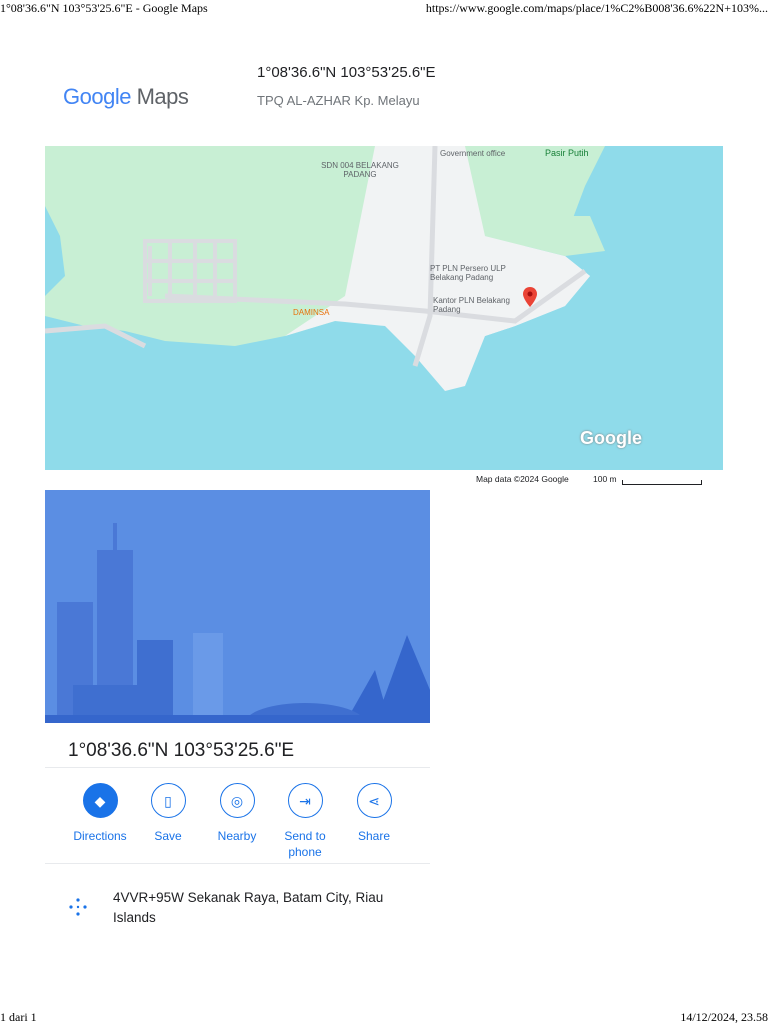 This screenshot has height=1025, width=768. I want to click on send-to-phone-label: Send to phone, so click(305, 844).